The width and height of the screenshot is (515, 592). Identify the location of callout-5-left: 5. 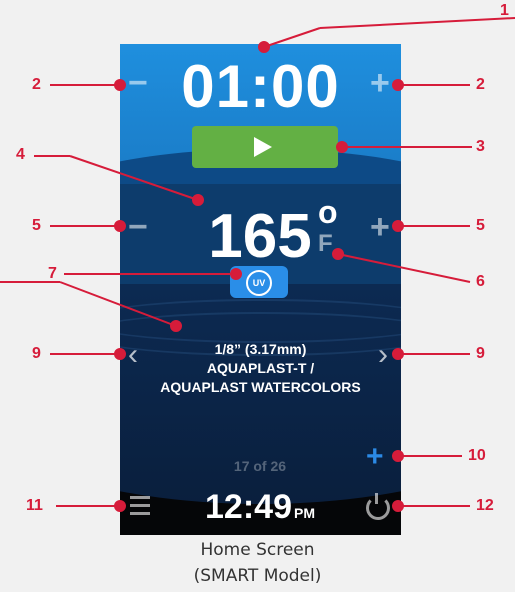
(36, 225).